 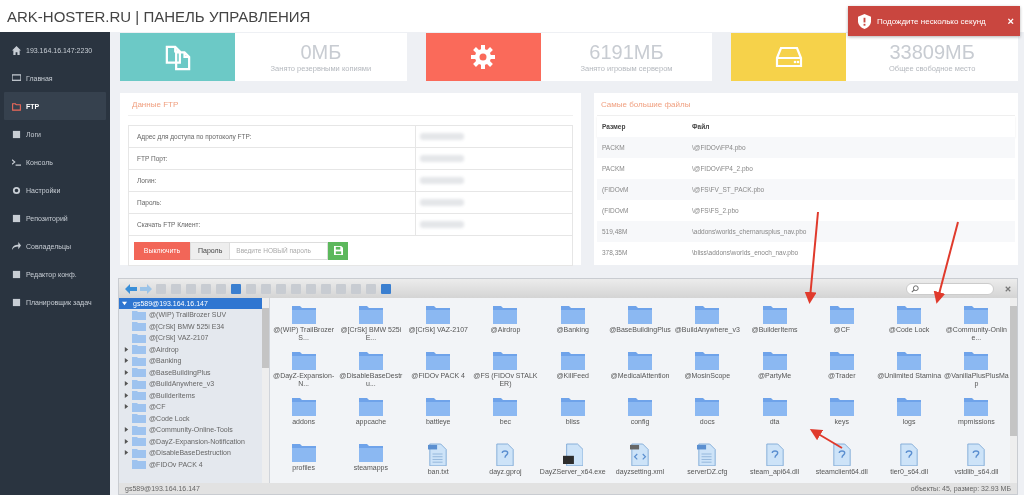 I want to click on search-icon, so click(x=915, y=288).